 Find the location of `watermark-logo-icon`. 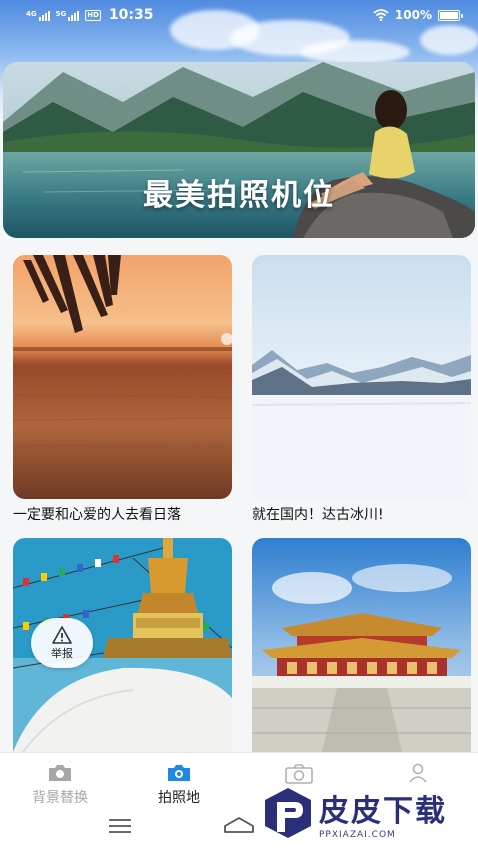

watermark-logo-icon is located at coordinates (288, 813).